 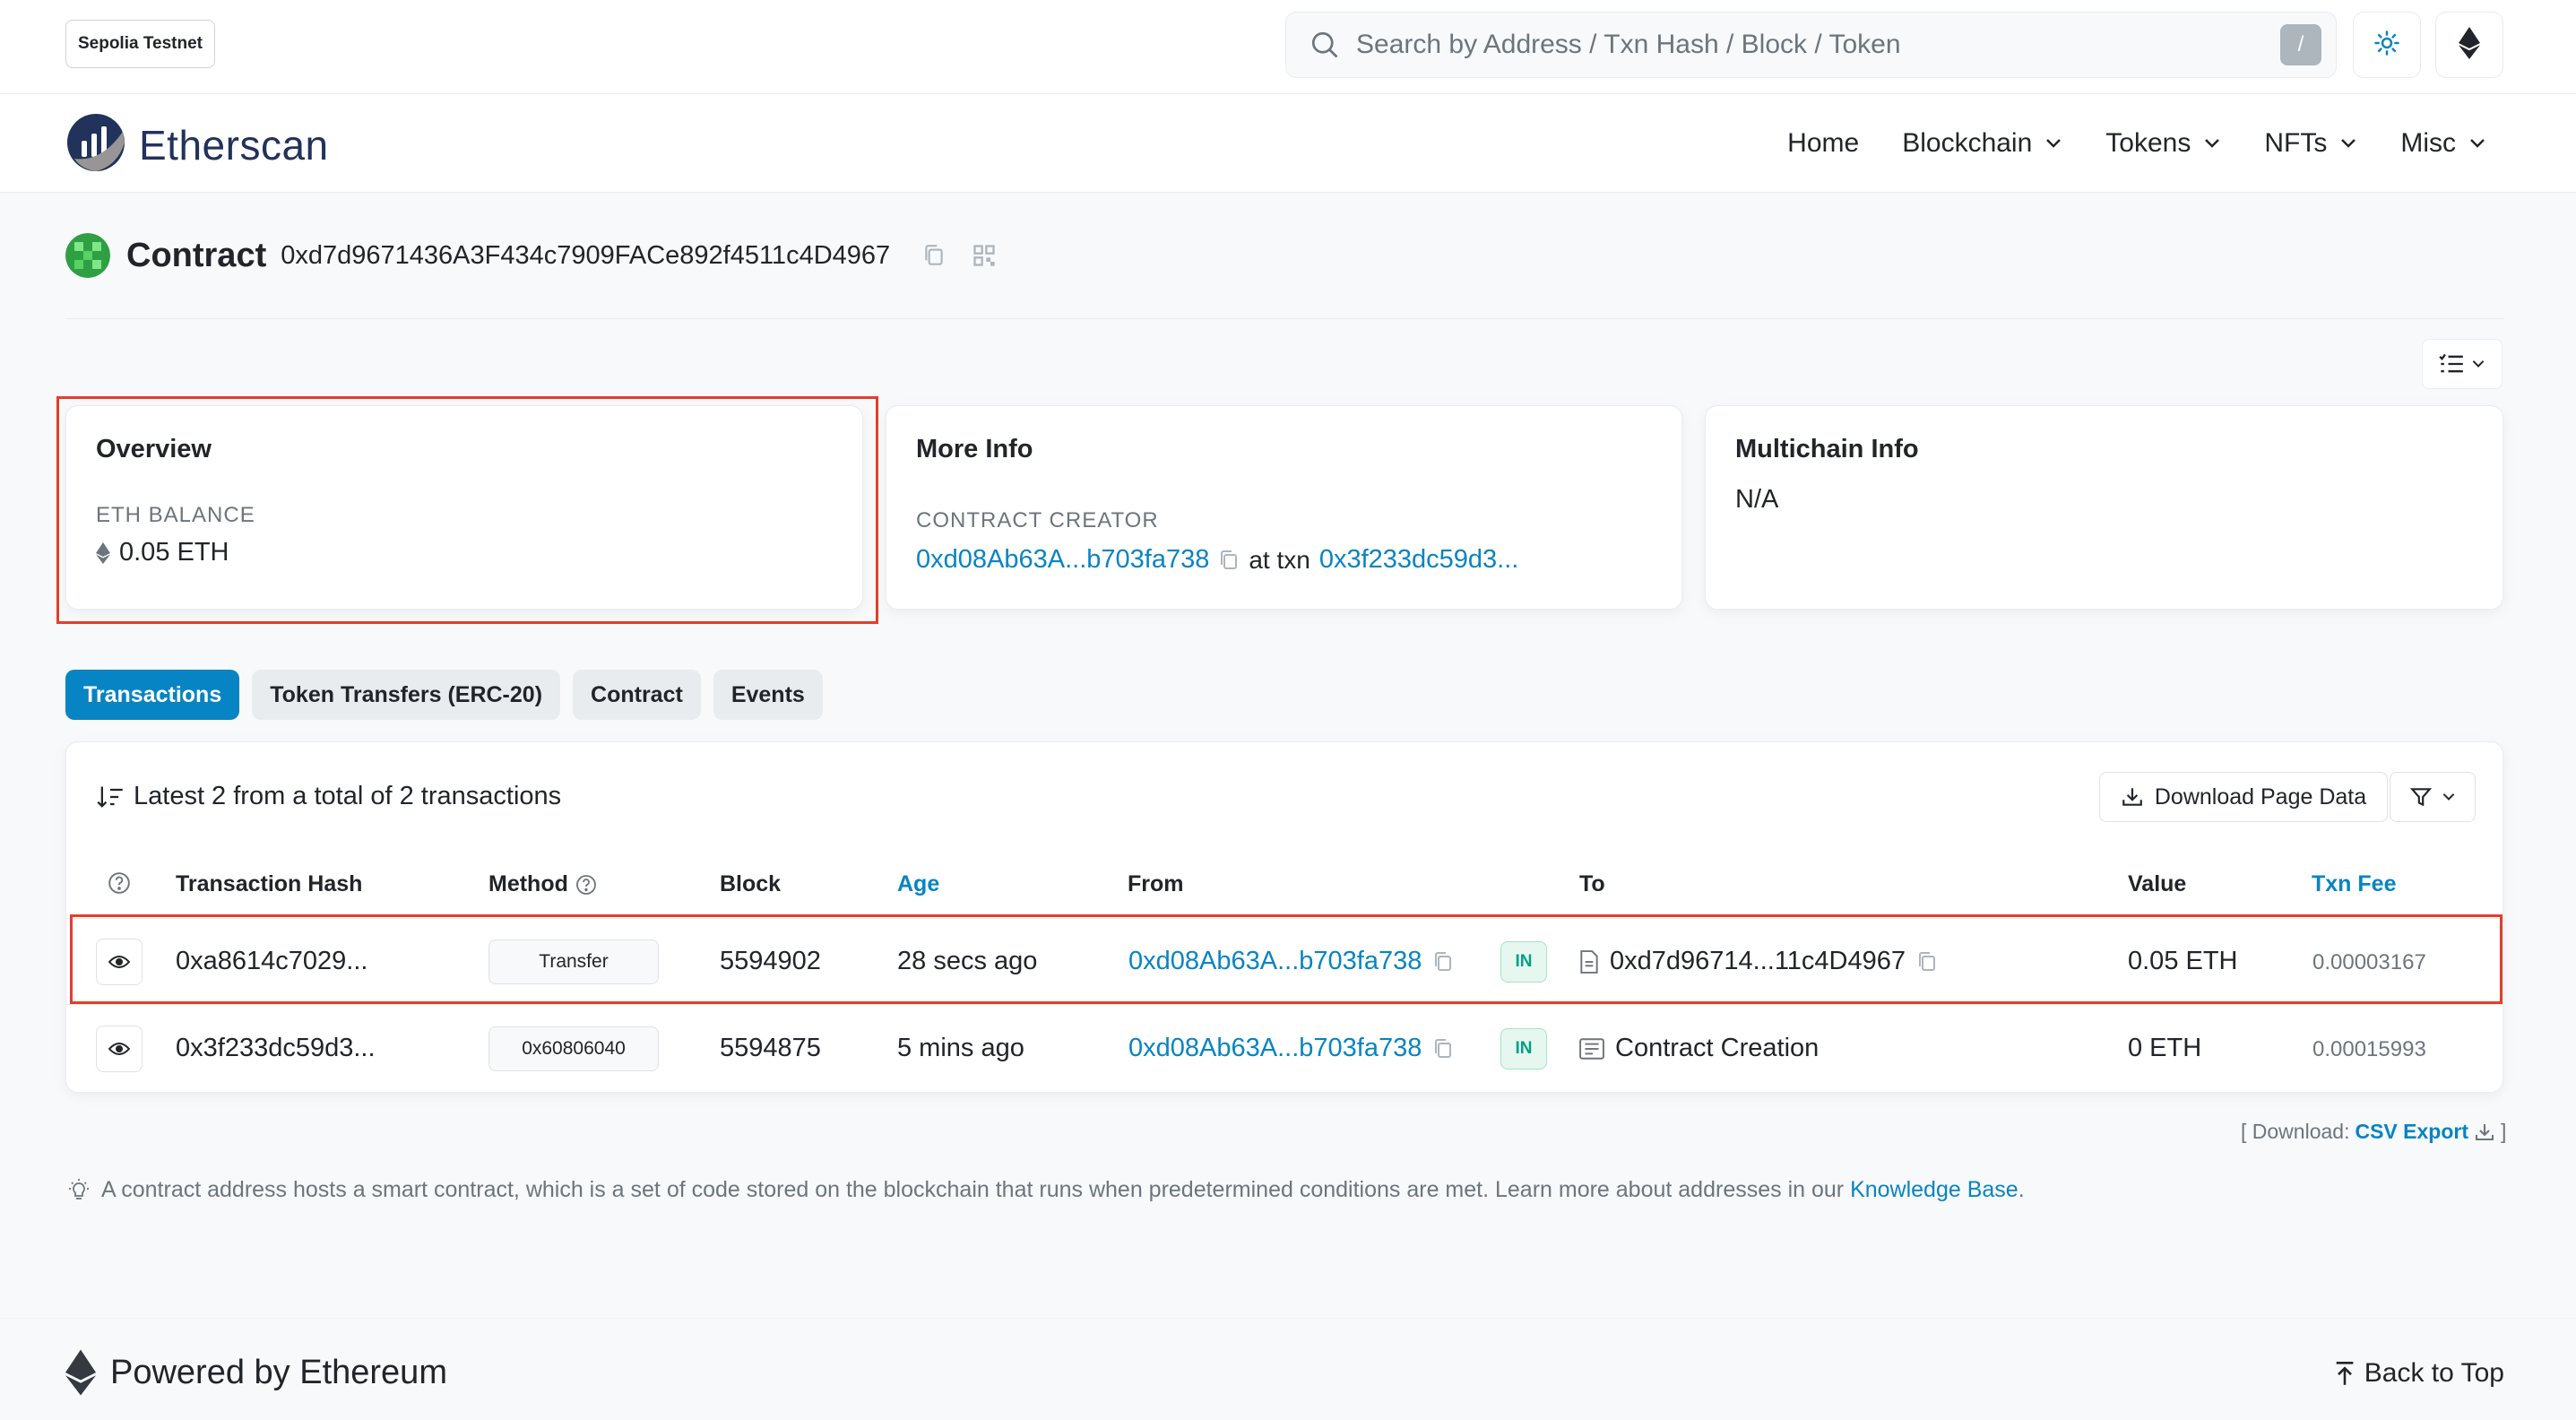 What do you see at coordinates (2369, 1049) in the screenshot?
I see `txn-fee: 0.00015993` at bounding box center [2369, 1049].